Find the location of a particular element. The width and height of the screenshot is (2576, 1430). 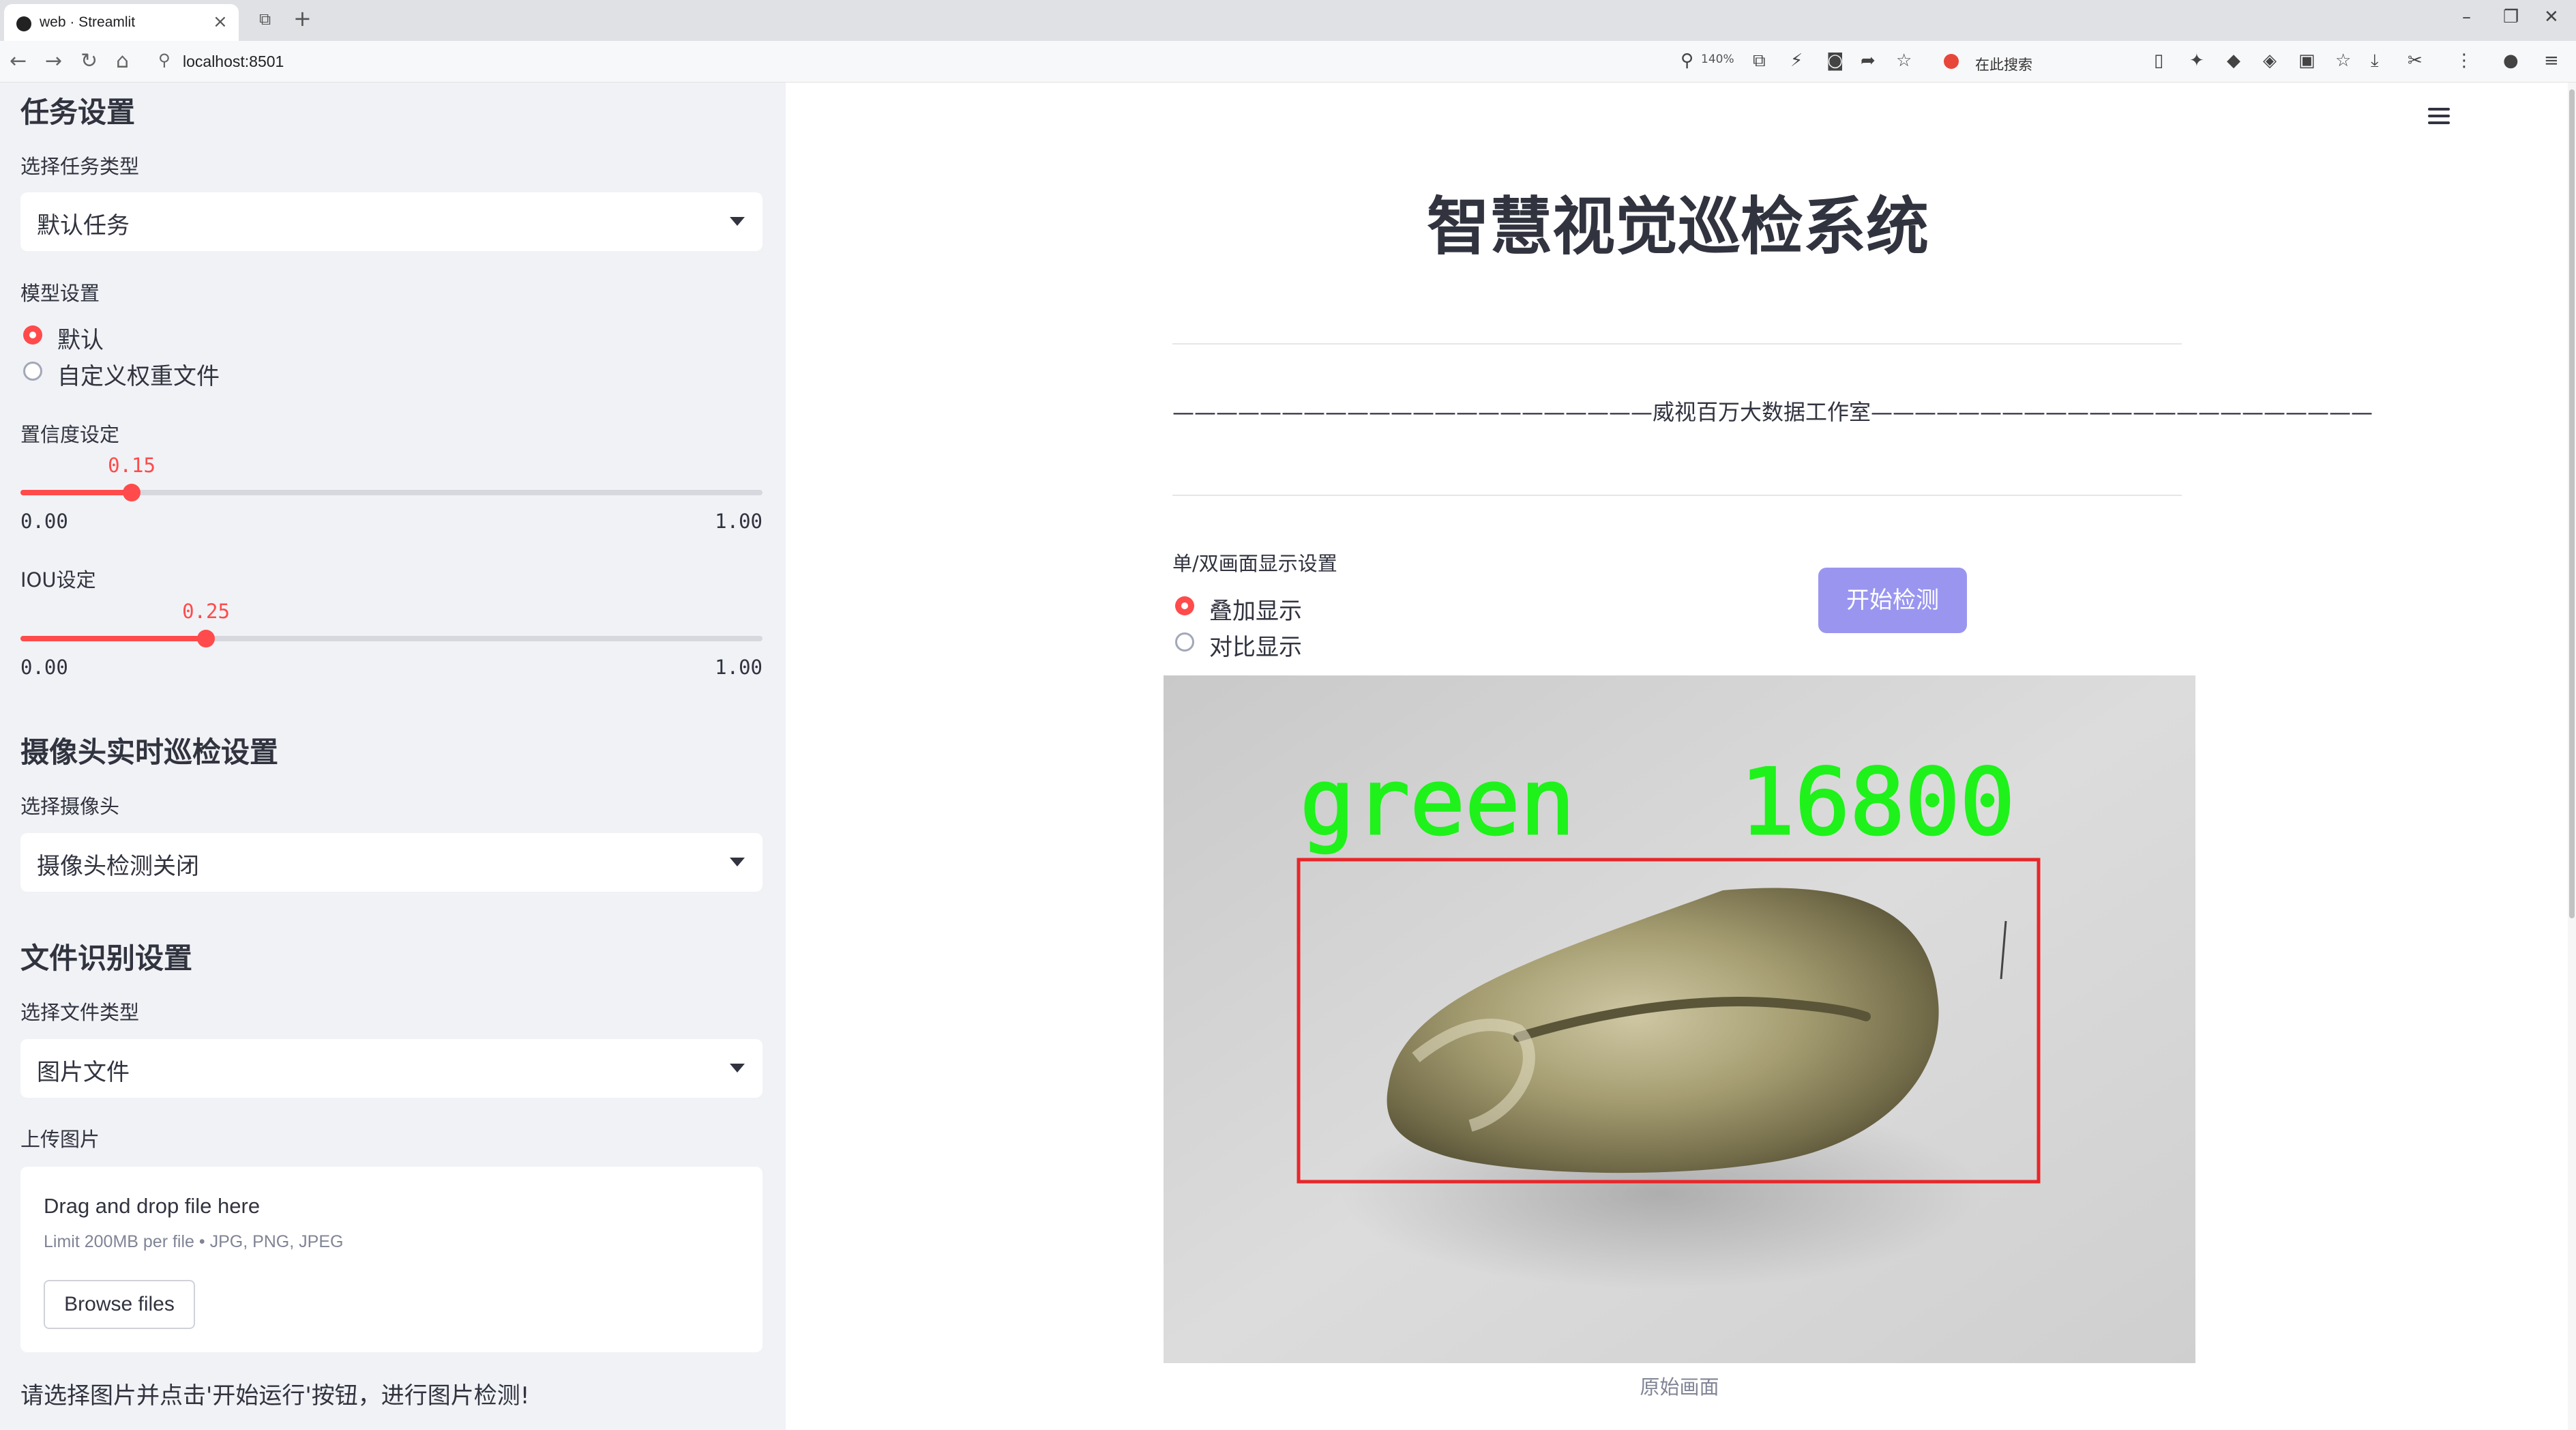

display-mode-label: 单/双画面显示设置 is located at coordinates (1254, 564).